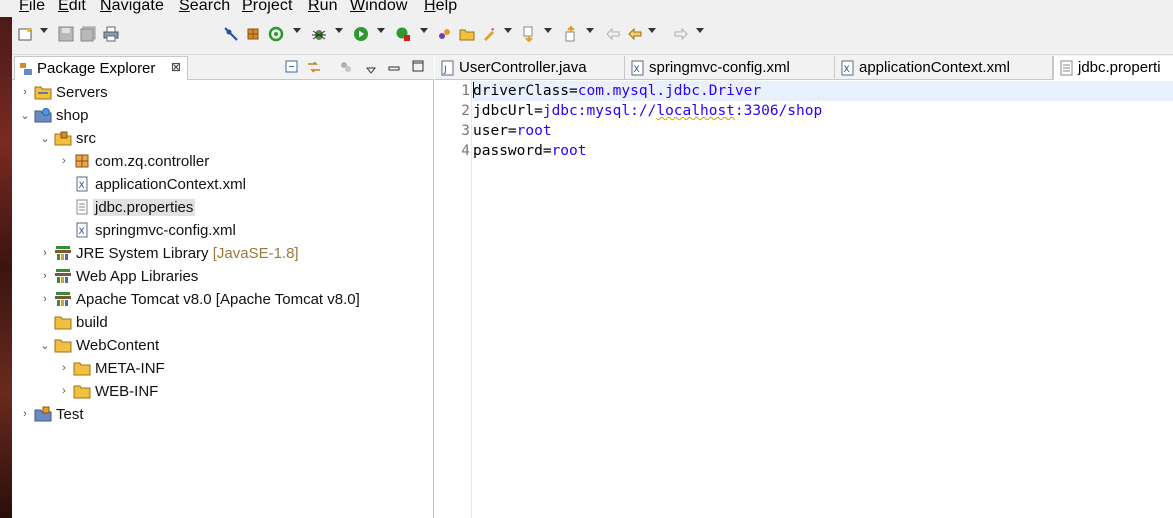 Image resolution: width=1173 pixels, height=518 pixels. Describe the element at coordinates (571, 34) in the screenshot. I see `last-edit-location-icon` at that location.